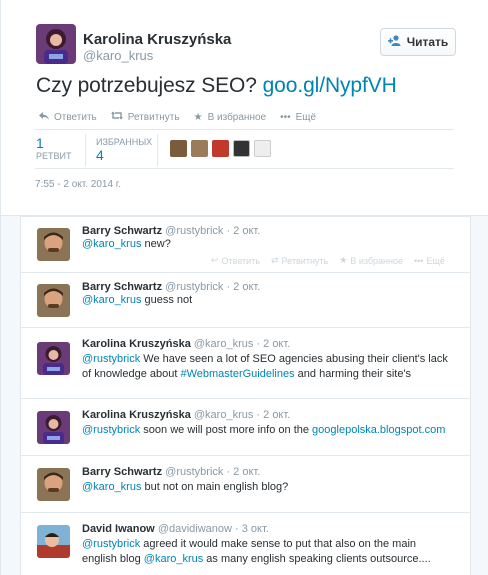 This screenshot has width=488, height=575. I want to click on retweet-action: Ретвитнуть, so click(145, 117).